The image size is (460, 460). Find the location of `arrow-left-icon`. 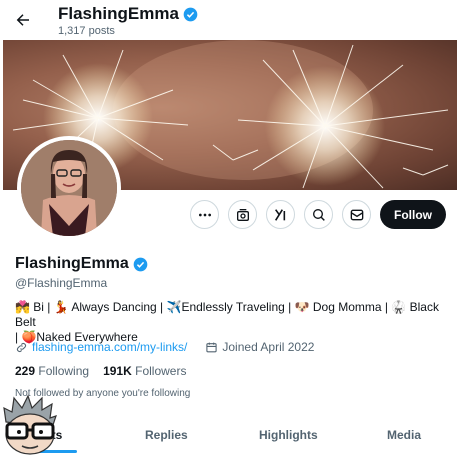

arrow-left-icon is located at coordinates (22, 20).